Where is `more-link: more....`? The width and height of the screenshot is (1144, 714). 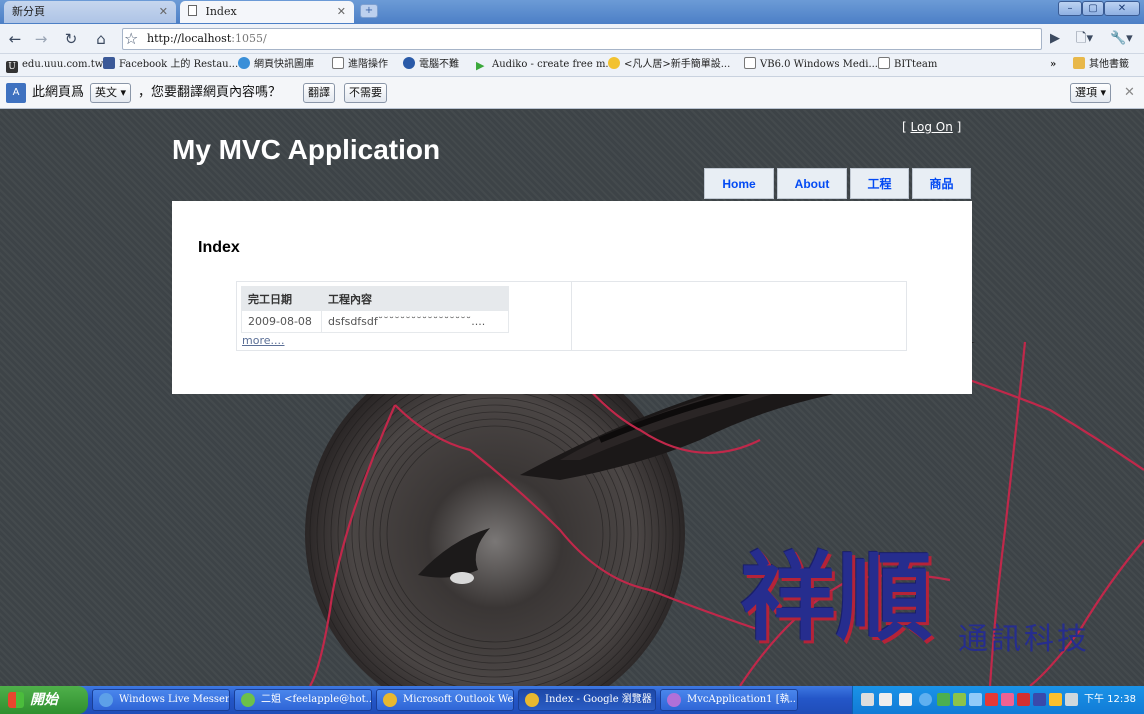 more-link: more.... is located at coordinates (263, 340).